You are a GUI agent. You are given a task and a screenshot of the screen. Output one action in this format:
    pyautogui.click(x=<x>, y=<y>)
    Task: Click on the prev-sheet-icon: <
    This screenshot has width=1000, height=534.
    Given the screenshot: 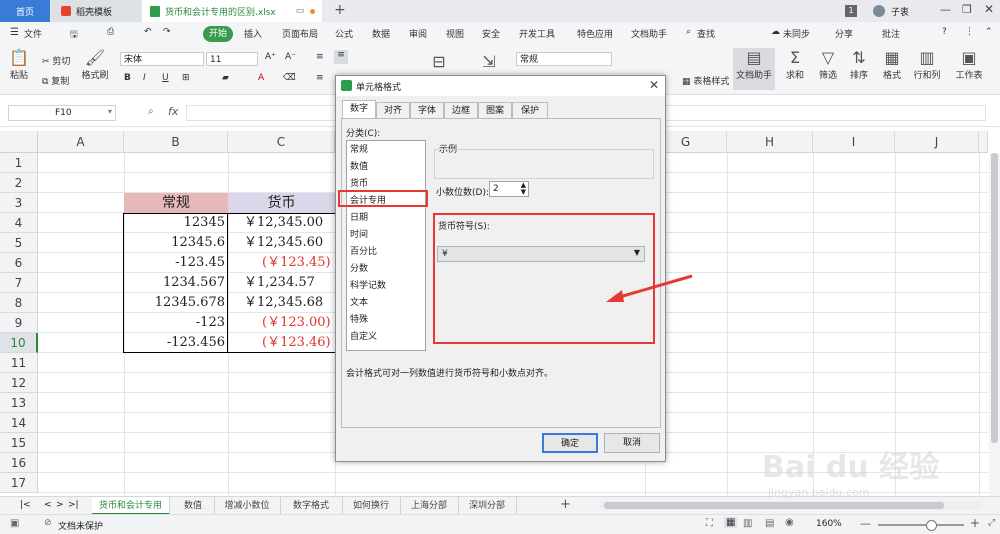 What is the action you would take?
    pyautogui.click(x=48, y=505)
    